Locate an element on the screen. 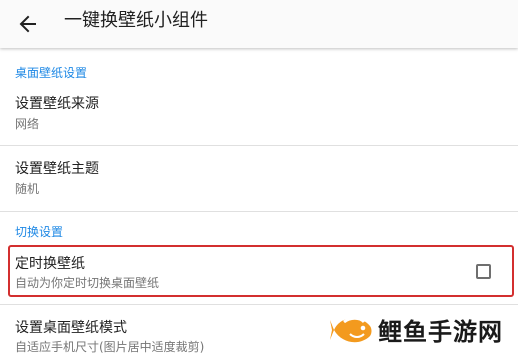  page-title: 一键换壁纸小组件 is located at coordinates (136, 20).